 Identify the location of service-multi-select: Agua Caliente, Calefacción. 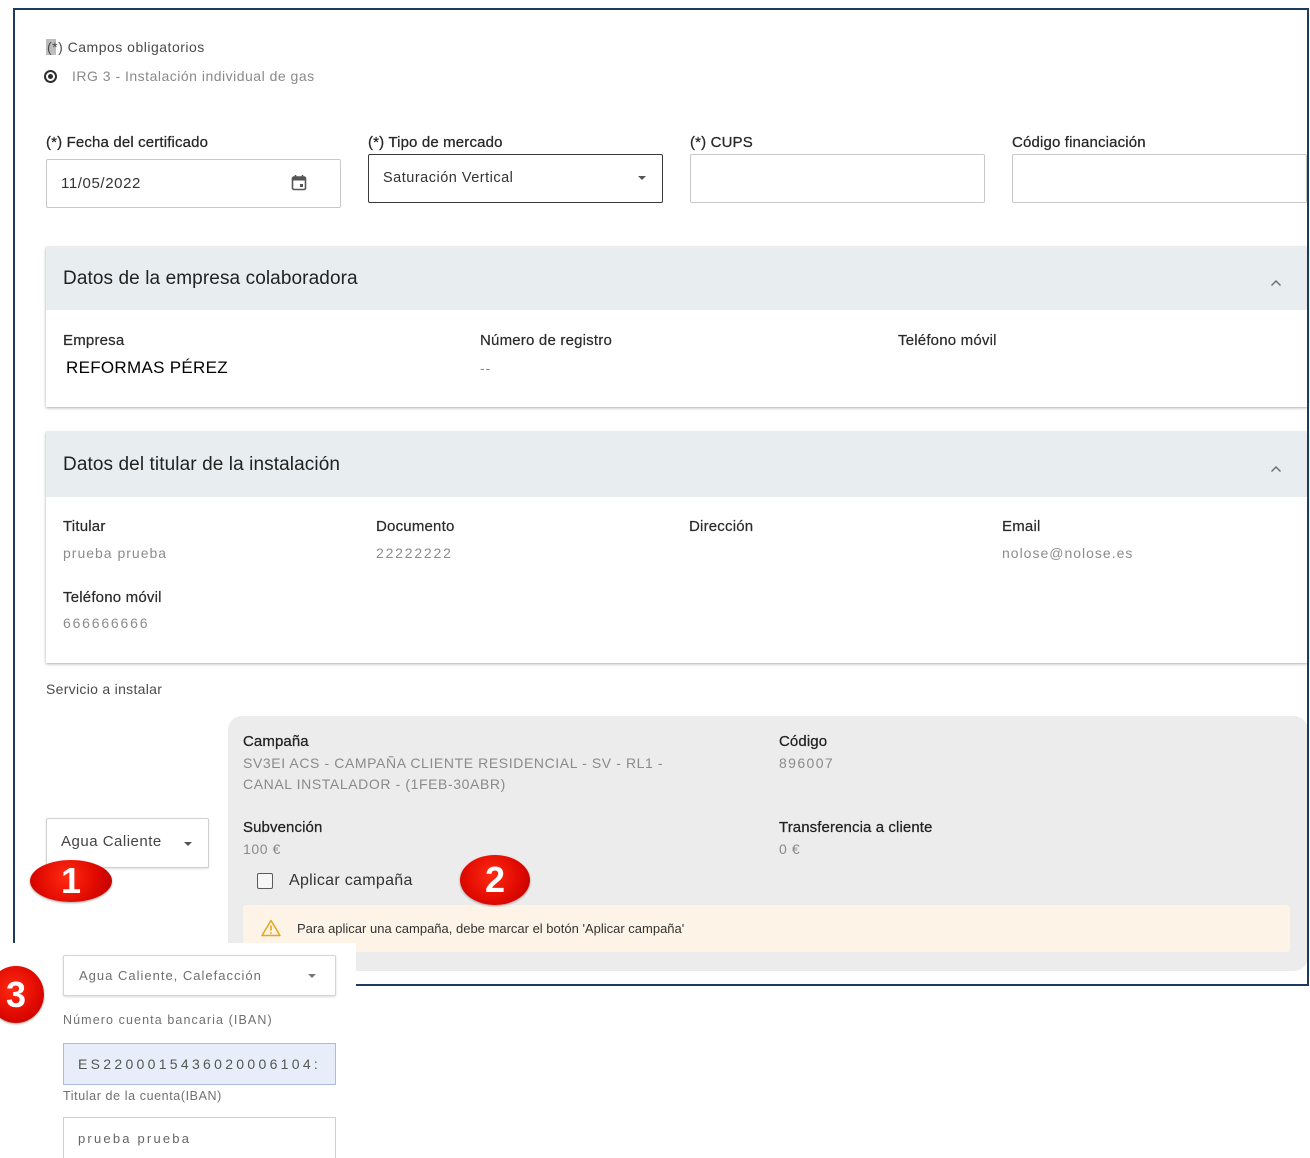
(199, 975).